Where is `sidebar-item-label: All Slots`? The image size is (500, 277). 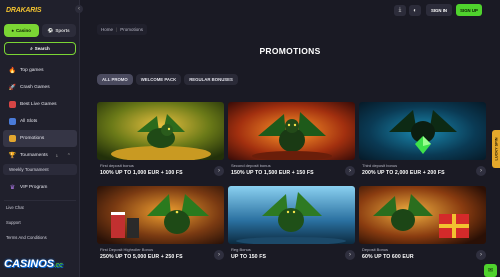
sidebar-item-label: All Slots is located at coordinates (29, 121).